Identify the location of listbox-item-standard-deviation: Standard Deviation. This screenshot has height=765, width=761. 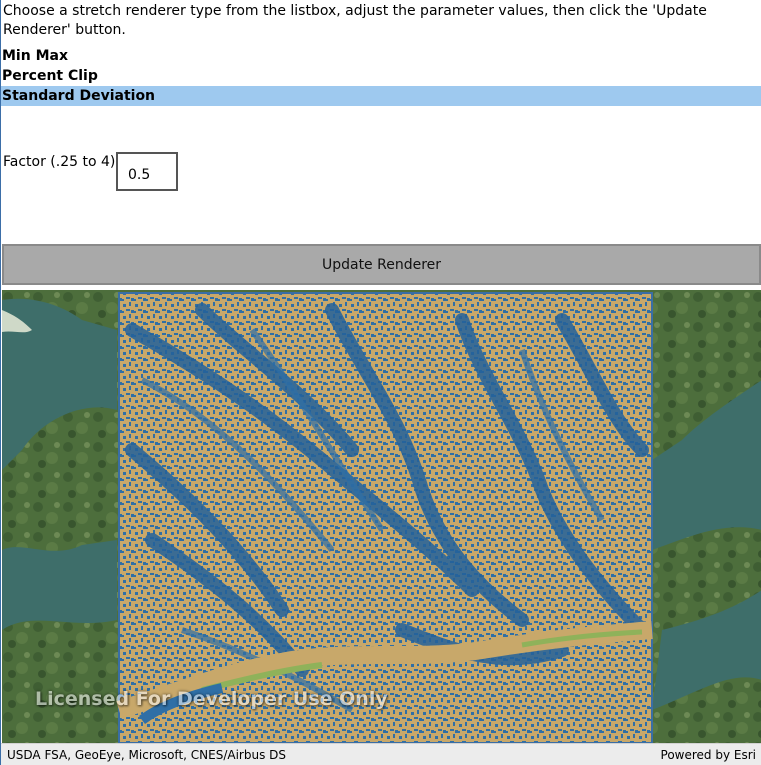
(381, 96).